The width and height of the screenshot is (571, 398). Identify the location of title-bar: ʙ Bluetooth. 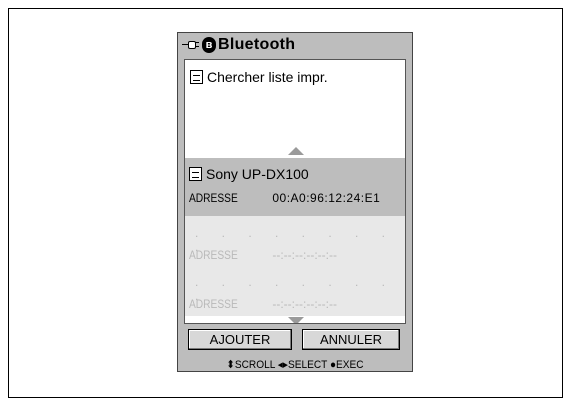
(295, 45).